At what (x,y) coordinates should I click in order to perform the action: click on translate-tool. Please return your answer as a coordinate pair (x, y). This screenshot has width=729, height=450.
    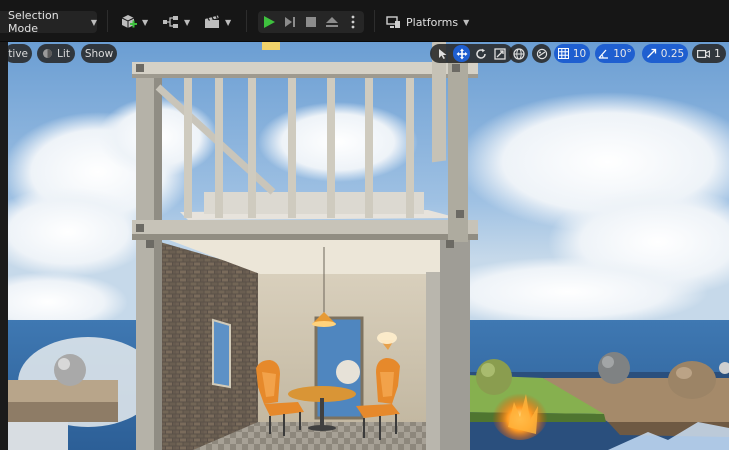
    Looking at the image, I should click on (462, 53).